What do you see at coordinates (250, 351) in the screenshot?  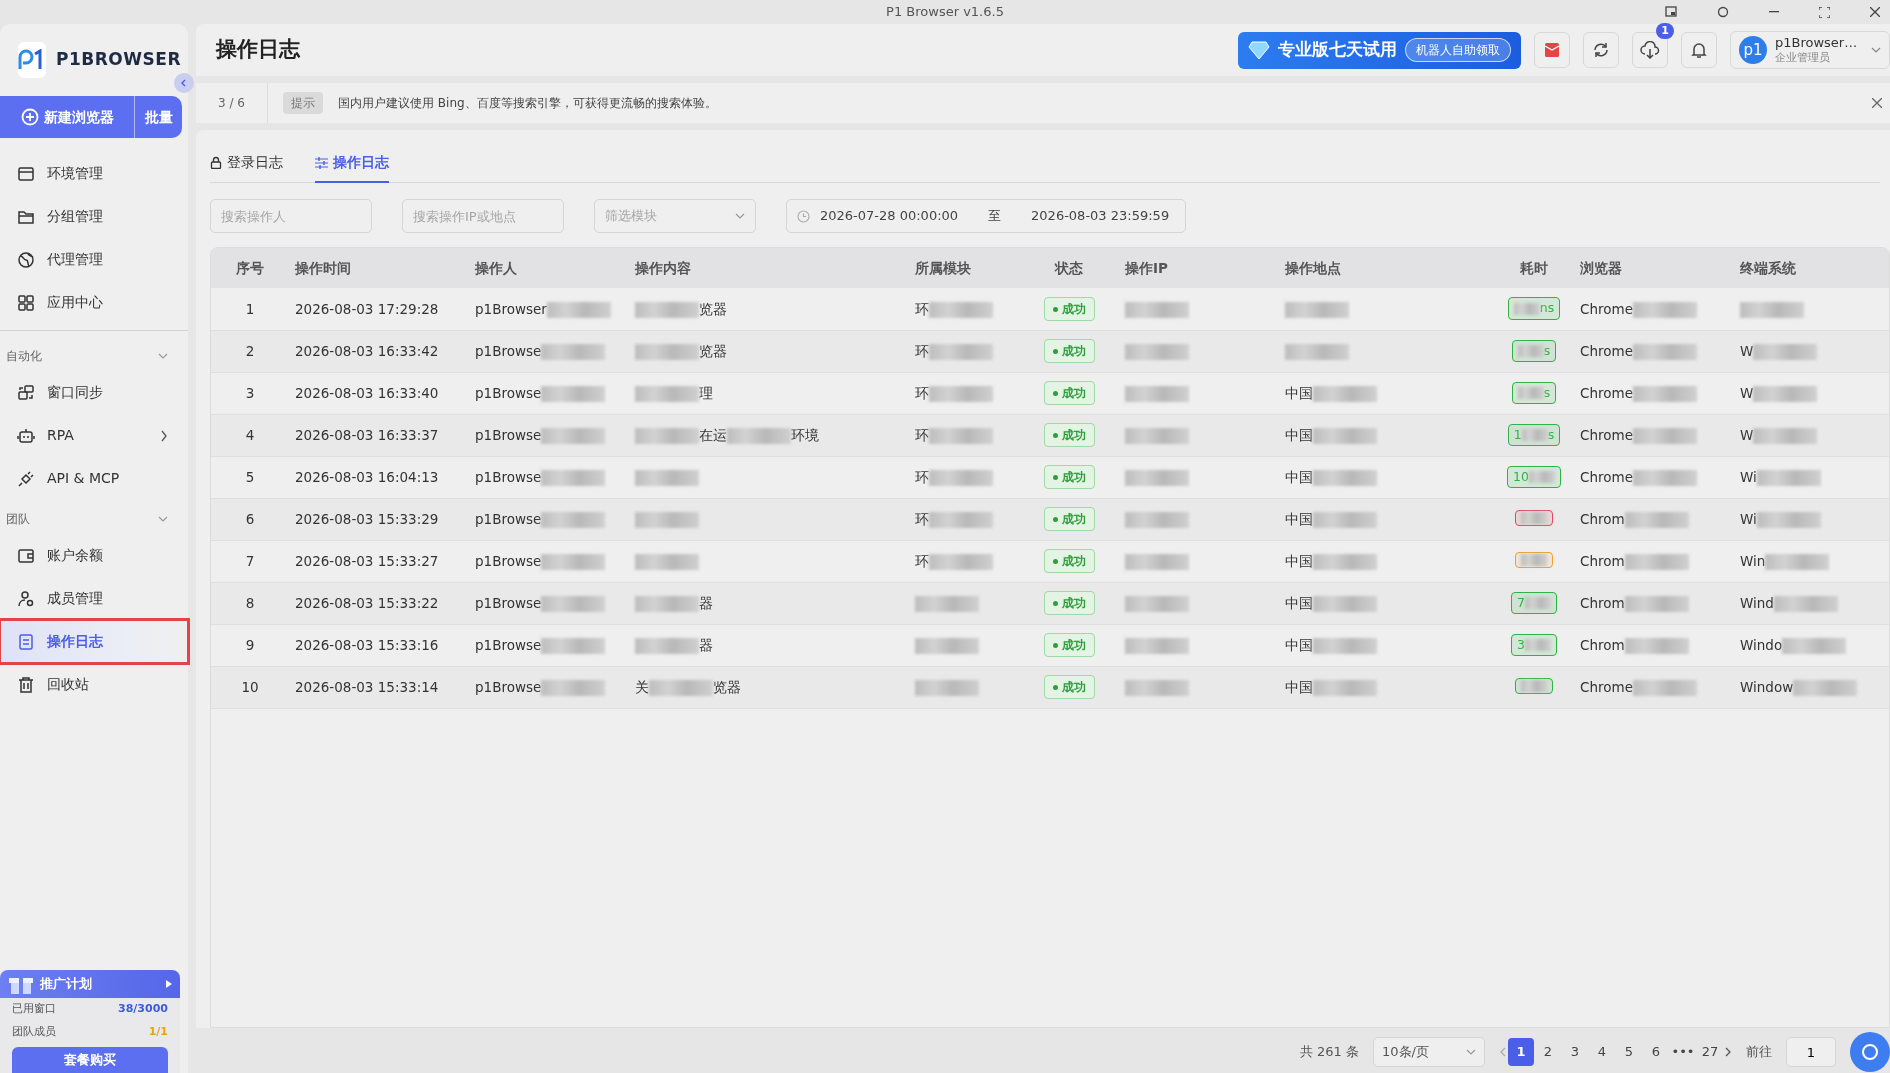 I see `table-cell: 2` at bounding box center [250, 351].